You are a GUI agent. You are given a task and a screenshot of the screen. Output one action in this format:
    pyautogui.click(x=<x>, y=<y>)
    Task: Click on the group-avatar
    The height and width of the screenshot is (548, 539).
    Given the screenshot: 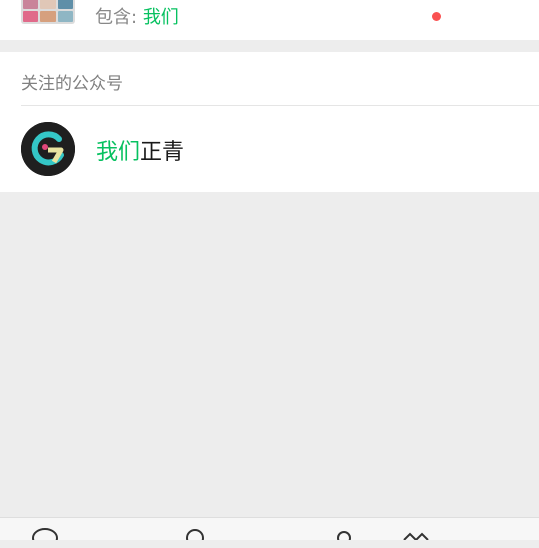 What is the action you would take?
    pyautogui.click(x=48, y=12)
    